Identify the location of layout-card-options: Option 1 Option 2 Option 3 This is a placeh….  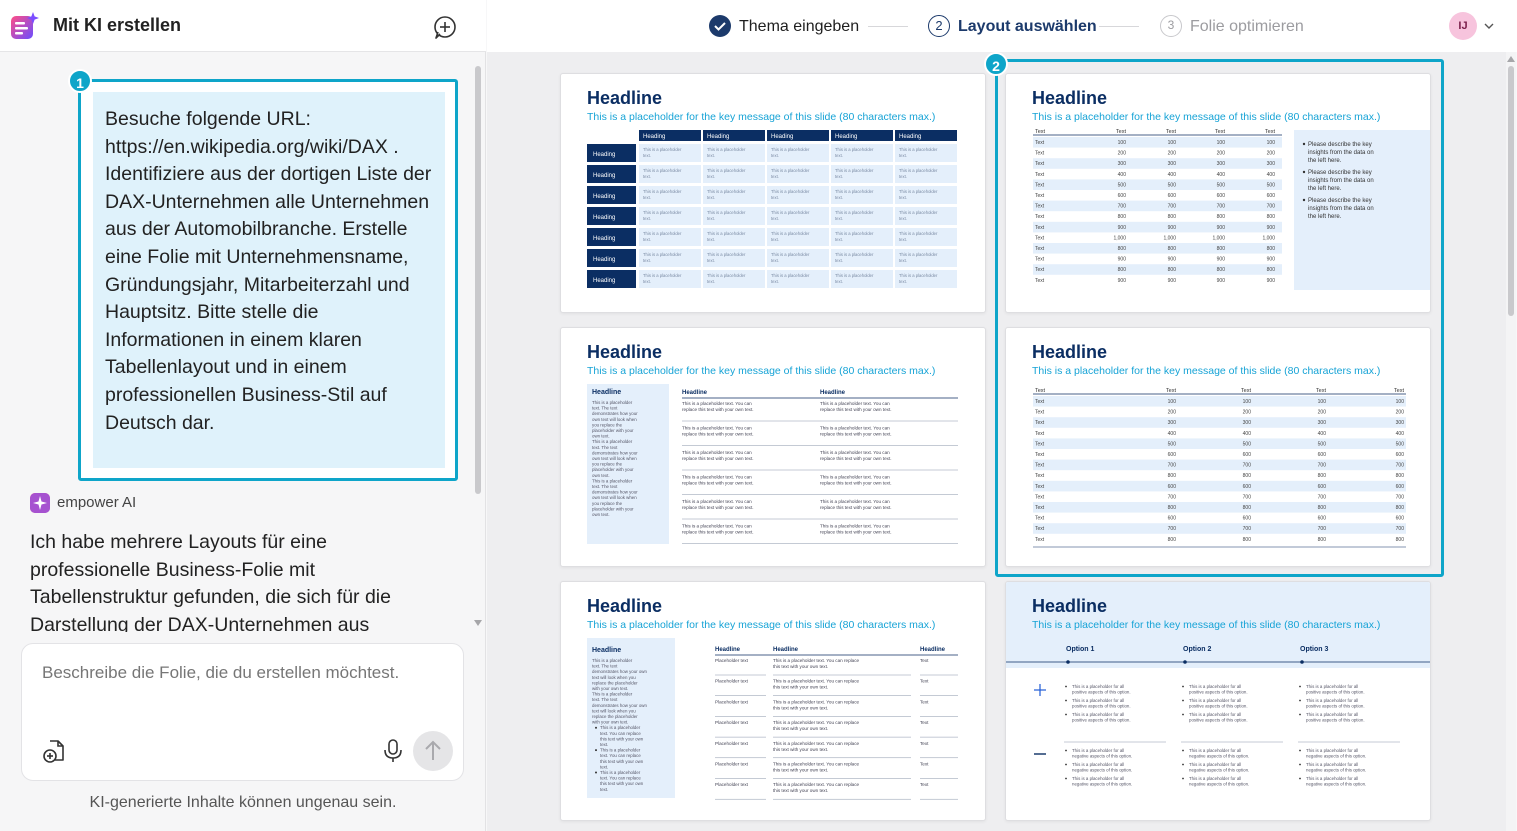
(1218, 701).